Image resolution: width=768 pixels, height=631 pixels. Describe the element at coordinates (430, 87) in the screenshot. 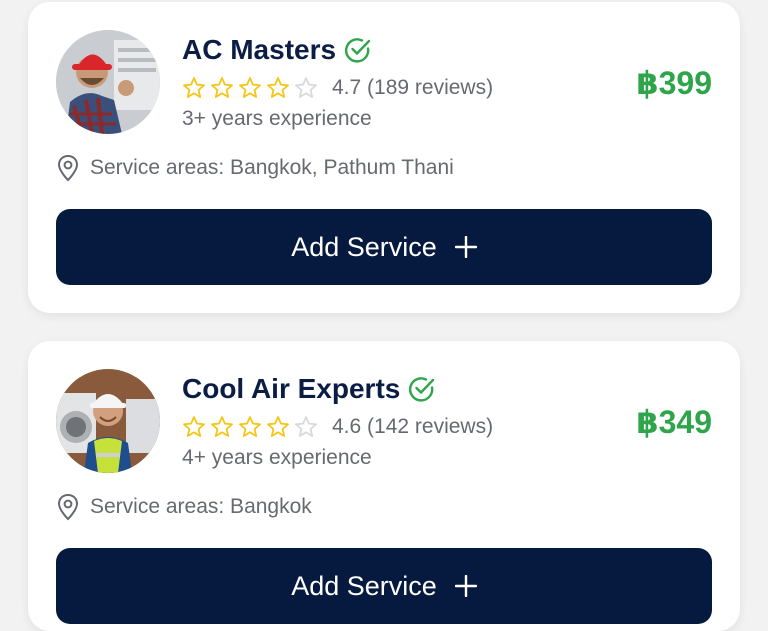

I see `review-count: (189 reviews)` at that location.